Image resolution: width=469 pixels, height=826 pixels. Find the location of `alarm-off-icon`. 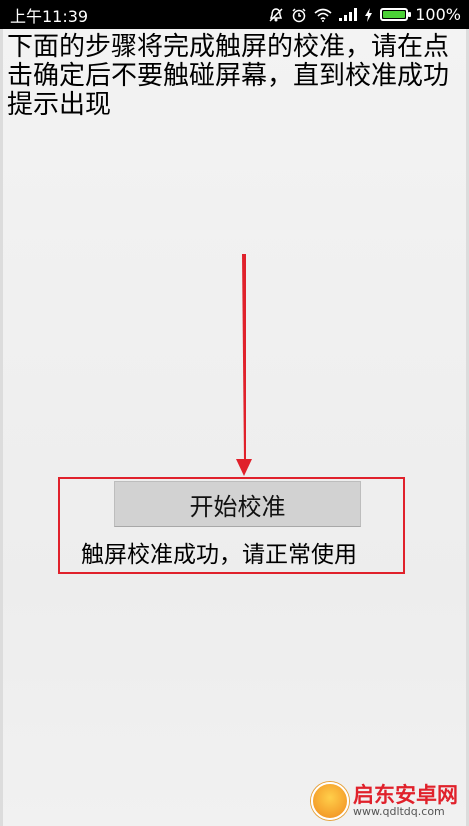

alarm-off-icon is located at coordinates (276, 15).